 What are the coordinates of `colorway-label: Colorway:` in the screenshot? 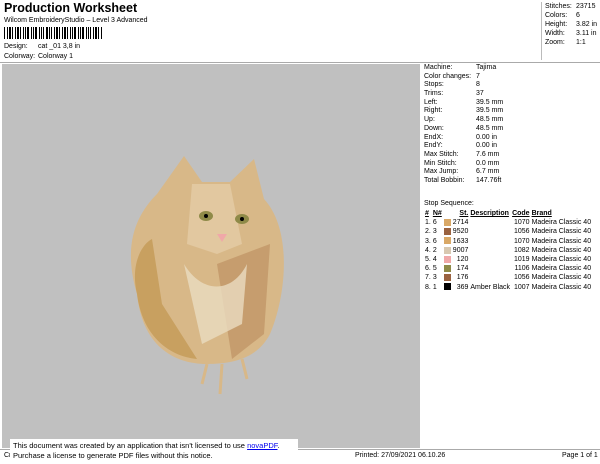 It's located at (20, 56).